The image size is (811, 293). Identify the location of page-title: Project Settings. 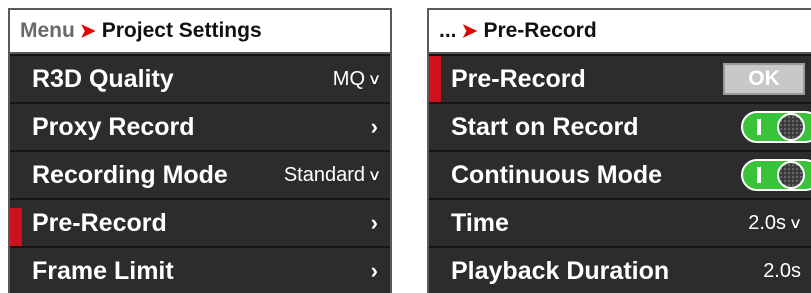
(181, 30).